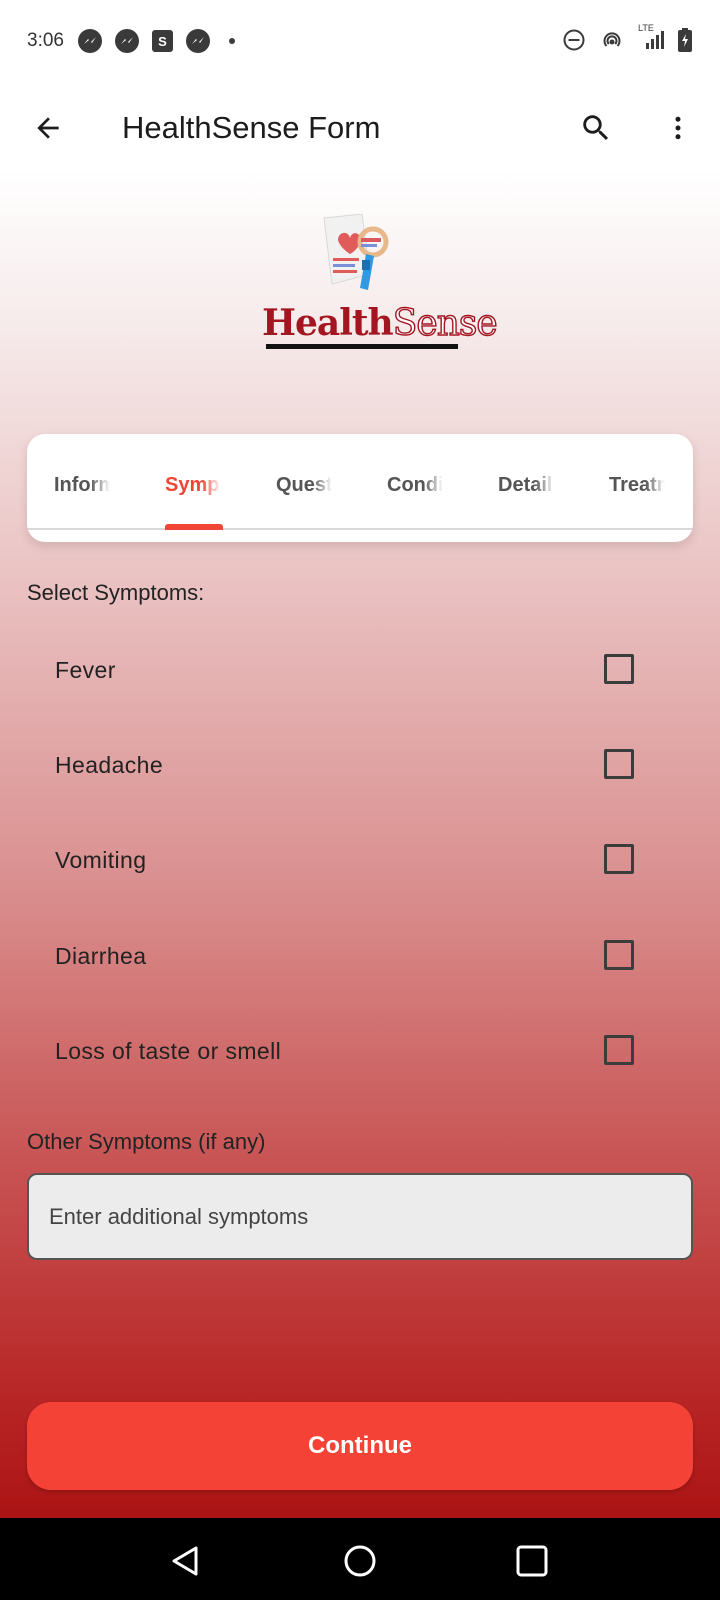 Image resolution: width=720 pixels, height=1600 pixels. Describe the element at coordinates (637, 486) in the screenshot. I see `tab-treatment: Treatment` at that location.